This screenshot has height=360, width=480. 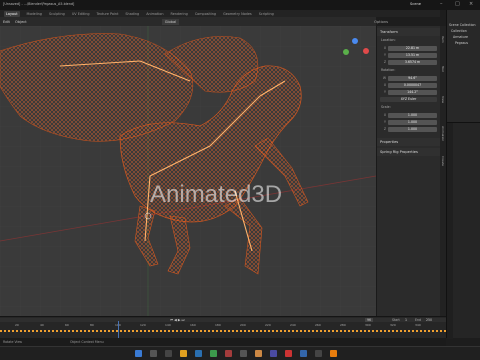 What do you see at coordinates (108, 14) in the screenshot?
I see `tab-texture-paint: Texture Paint` at bounding box center [108, 14].